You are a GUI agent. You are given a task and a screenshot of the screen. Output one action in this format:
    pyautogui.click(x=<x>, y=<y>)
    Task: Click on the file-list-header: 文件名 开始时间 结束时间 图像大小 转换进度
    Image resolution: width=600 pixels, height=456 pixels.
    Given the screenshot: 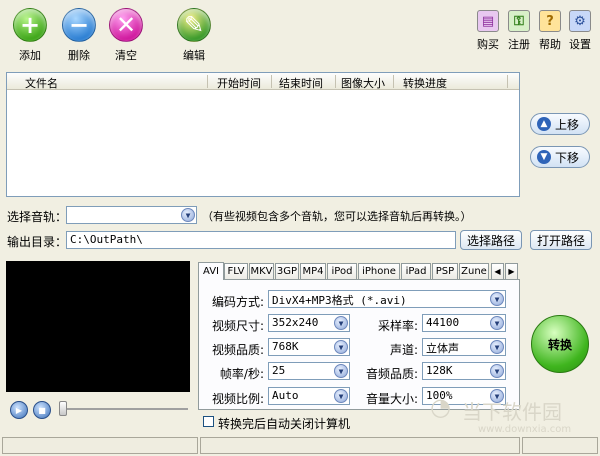 What is the action you would take?
    pyautogui.click(x=263, y=81)
    